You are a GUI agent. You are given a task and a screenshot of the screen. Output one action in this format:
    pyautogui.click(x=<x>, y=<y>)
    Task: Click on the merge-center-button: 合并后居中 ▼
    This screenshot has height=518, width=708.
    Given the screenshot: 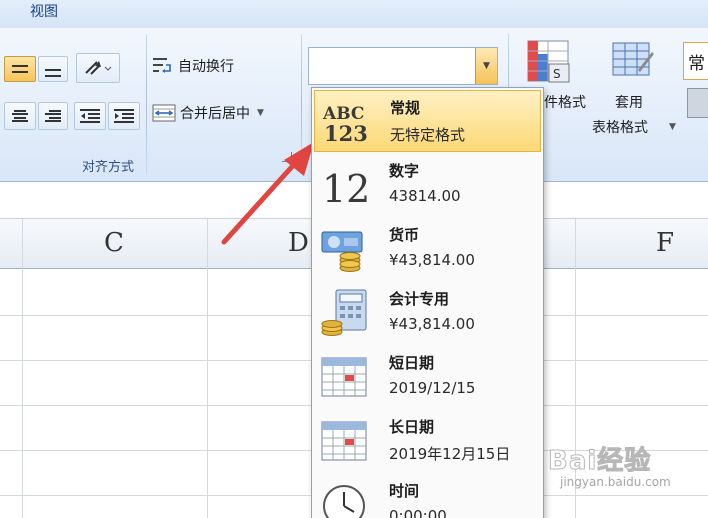 What is the action you would take?
    pyautogui.click(x=208, y=113)
    